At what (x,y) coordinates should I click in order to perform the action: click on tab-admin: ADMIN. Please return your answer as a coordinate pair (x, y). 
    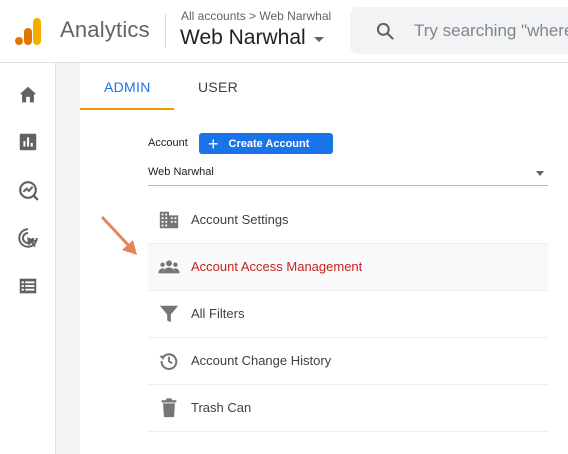
    Looking at the image, I should click on (127, 87).